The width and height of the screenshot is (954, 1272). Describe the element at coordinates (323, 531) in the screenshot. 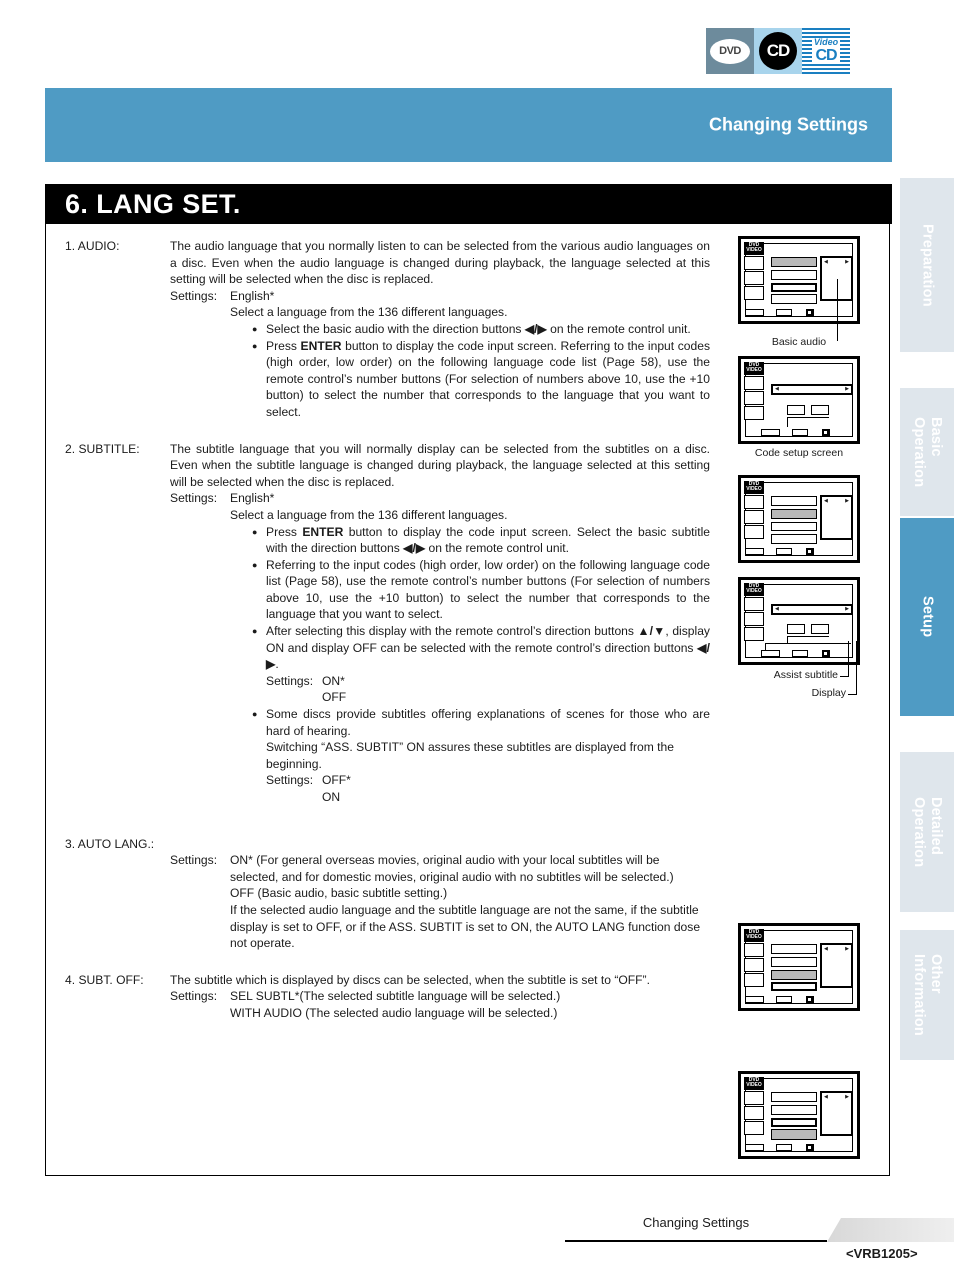

I see `subtitle-bullet-1-bold: ENTER` at that location.